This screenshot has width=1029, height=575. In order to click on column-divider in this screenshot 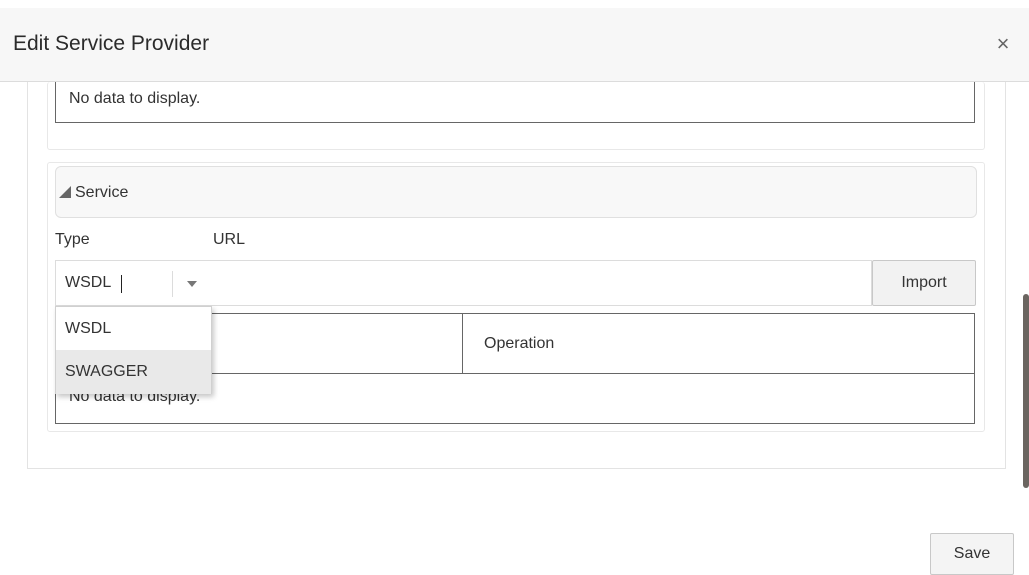, I will do `click(462, 343)`.